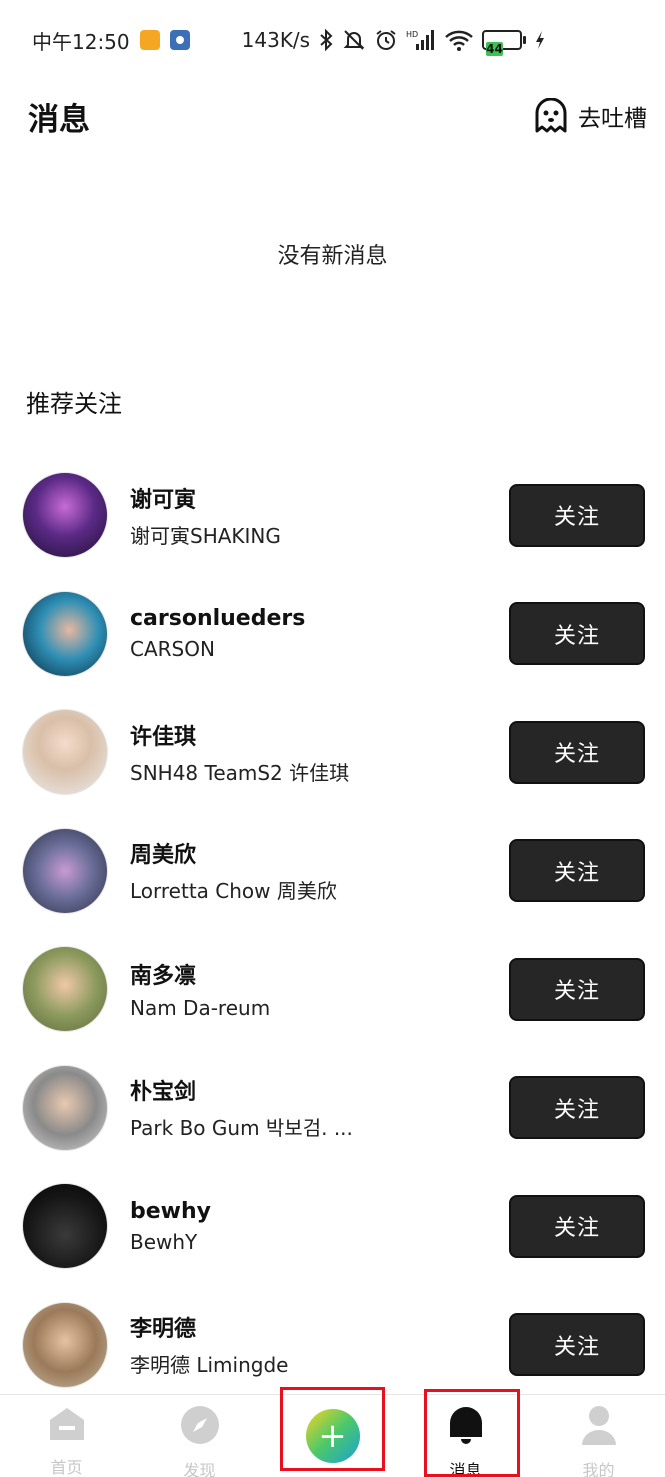 Image resolution: width=665 pixels, height=1477 pixels. I want to click on user-subtitle: Lorretta Chow 周美欣, so click(233, 891).